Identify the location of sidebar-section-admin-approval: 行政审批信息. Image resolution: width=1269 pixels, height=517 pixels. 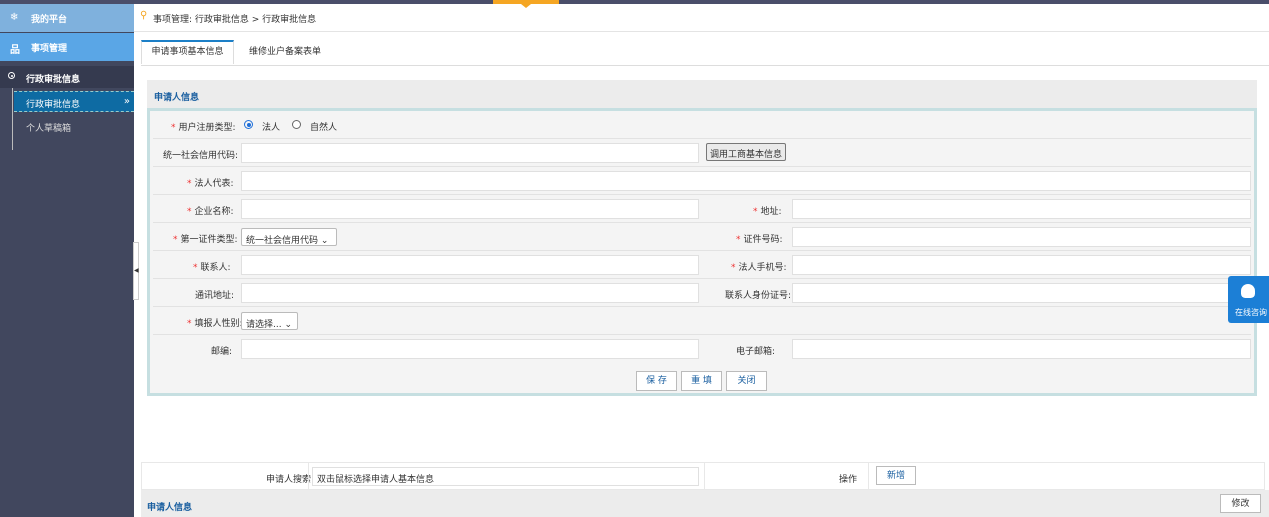
(67, 77).